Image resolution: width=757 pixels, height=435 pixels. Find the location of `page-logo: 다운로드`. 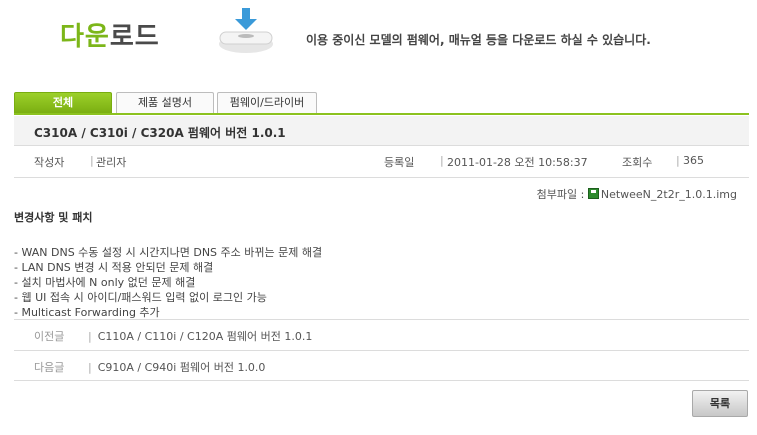

page-logo: 다운로드 is located at coordinates (110, 34).